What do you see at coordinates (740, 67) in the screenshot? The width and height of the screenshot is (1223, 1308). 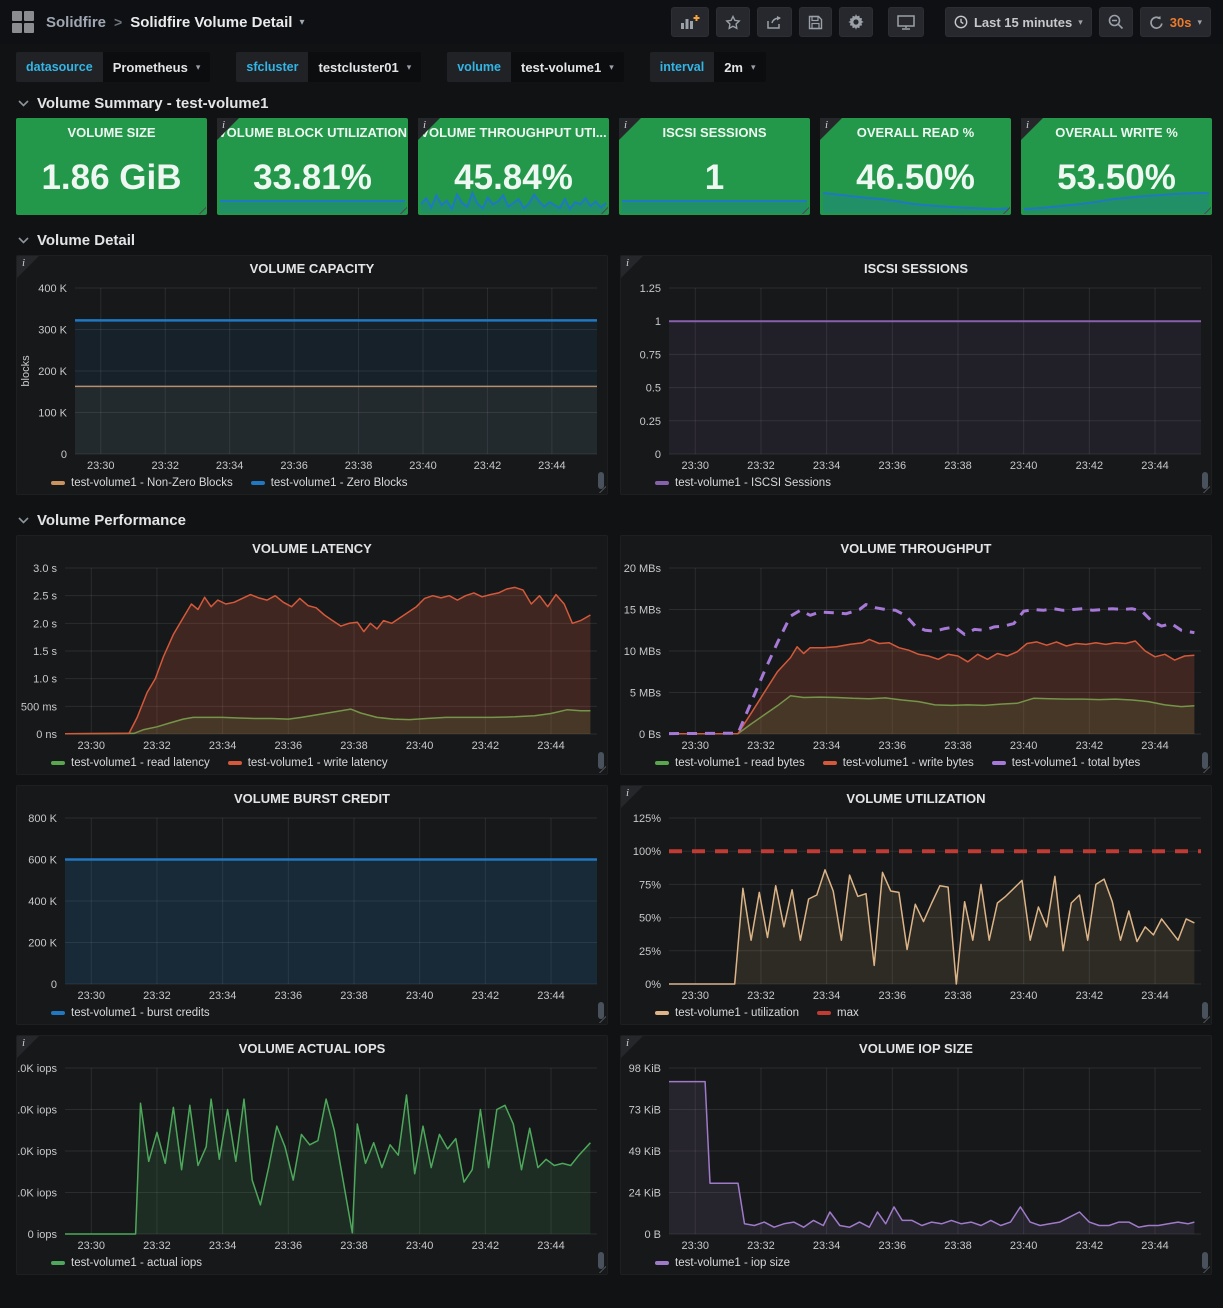 I see `variable-value-dropdown: 2m ▾` at bounding box center [740, 67].